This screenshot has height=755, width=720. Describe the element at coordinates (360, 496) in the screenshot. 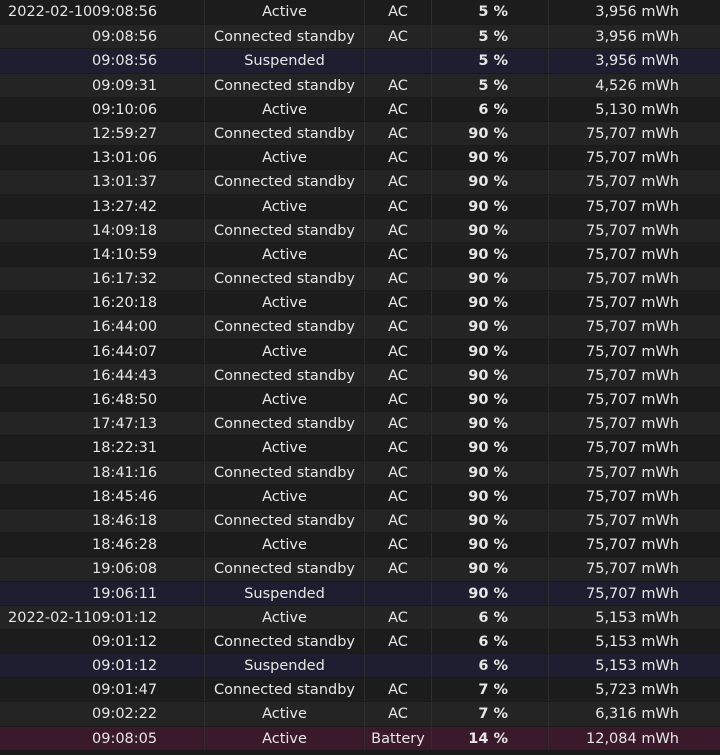

I see `table-row: 18:45:46 Active AC 90 % 75,707 mWh` at that location.